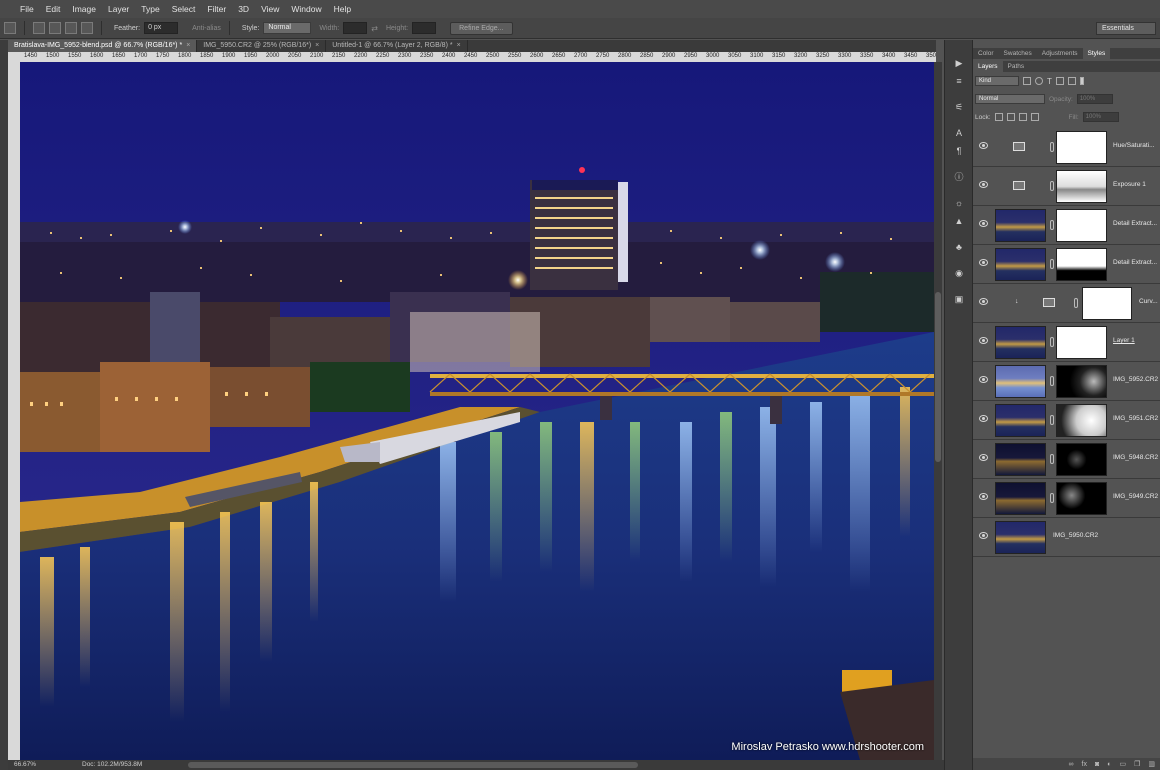  Describe the element at coordinates (959, 133) in the screenshot. I see `character-icon: A` at that location.